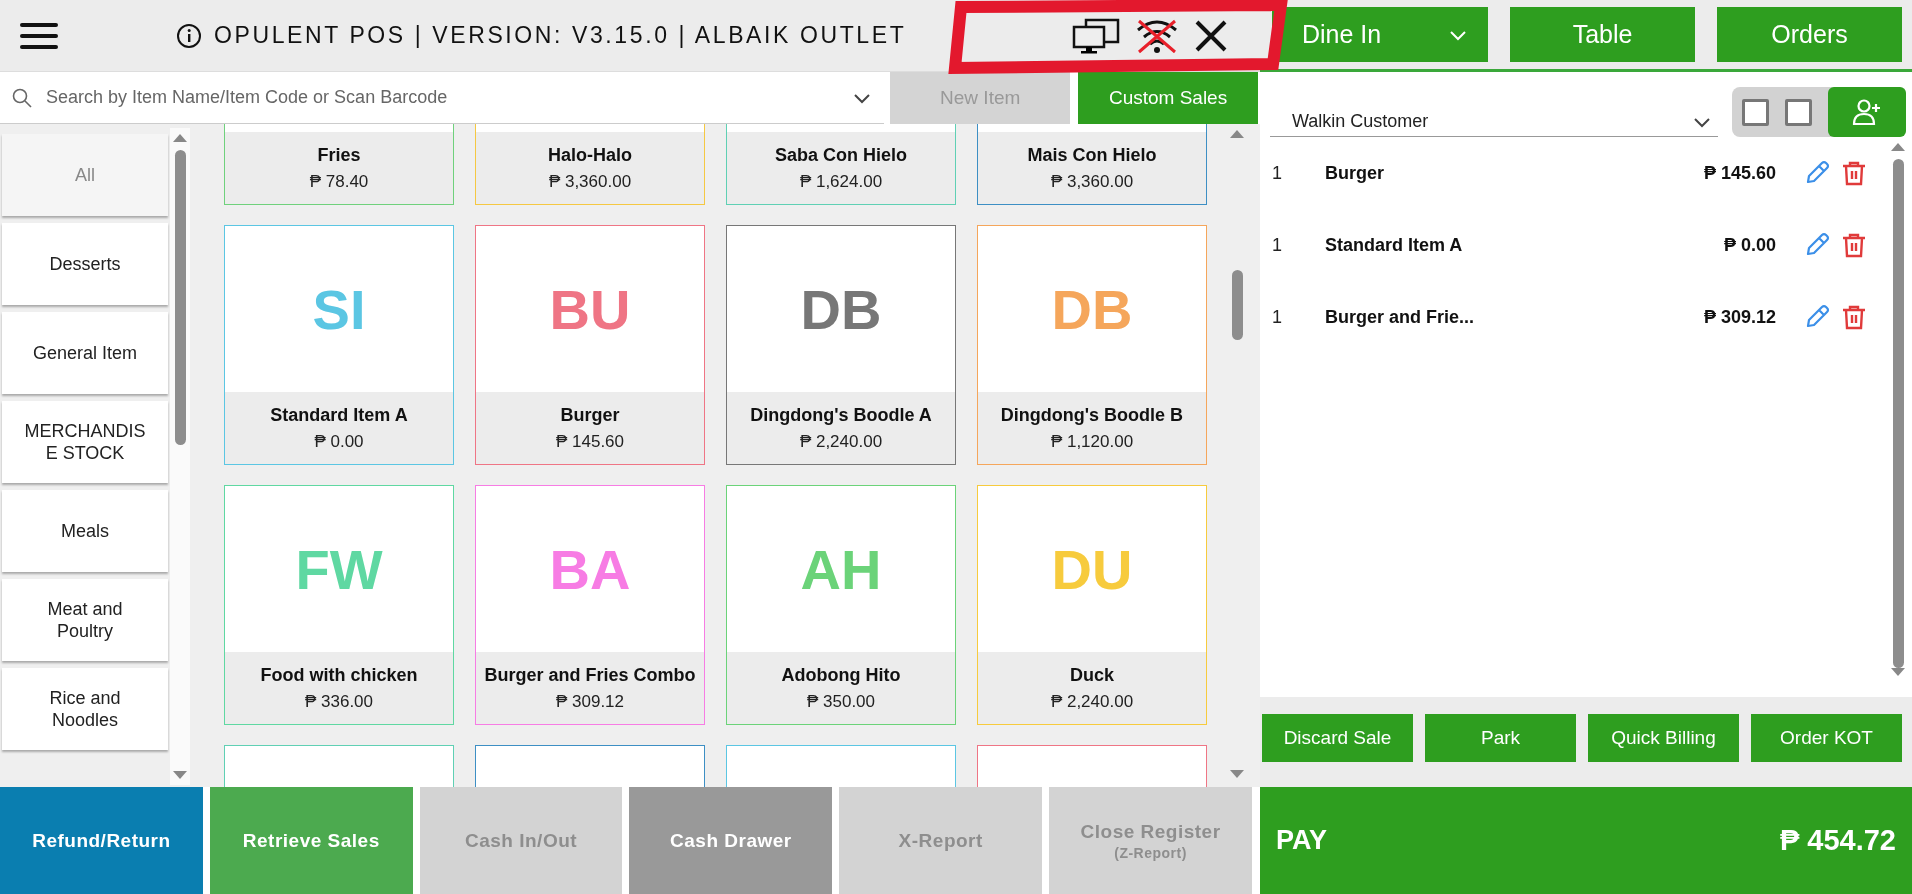 The width and height of the screenshot is (1912, 894). Describe the element at coordinates (1092, 345) in the screenshot. I see `product-card: DB Dingdong's Boodle B ₱ 1,120.00` at that location.